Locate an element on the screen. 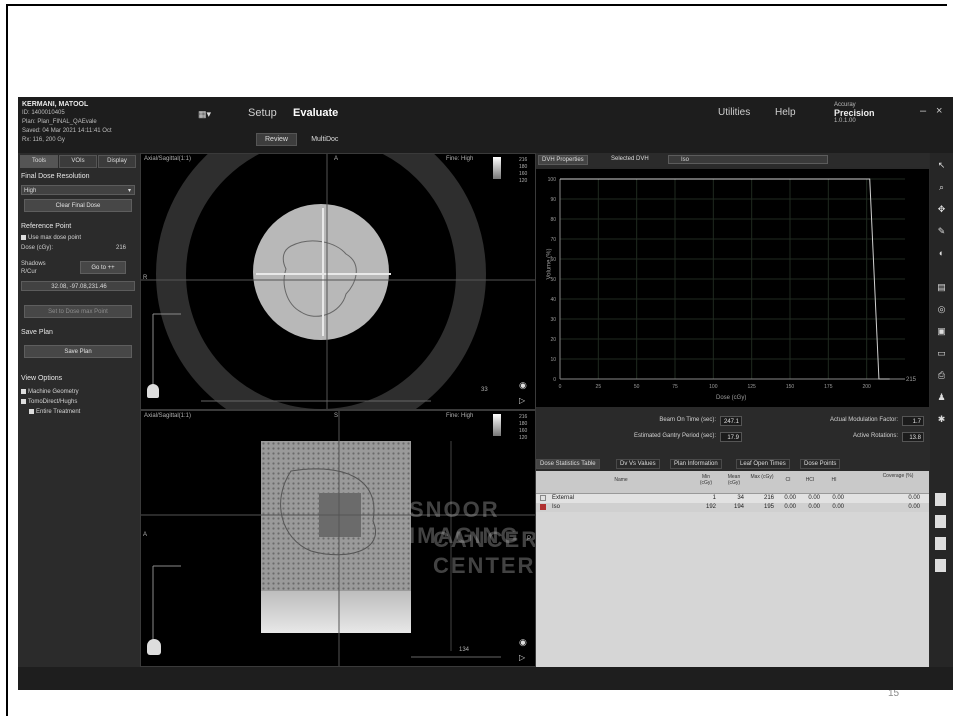  brand-version: 1.0.1.00 is located at coordinates (845, 121).